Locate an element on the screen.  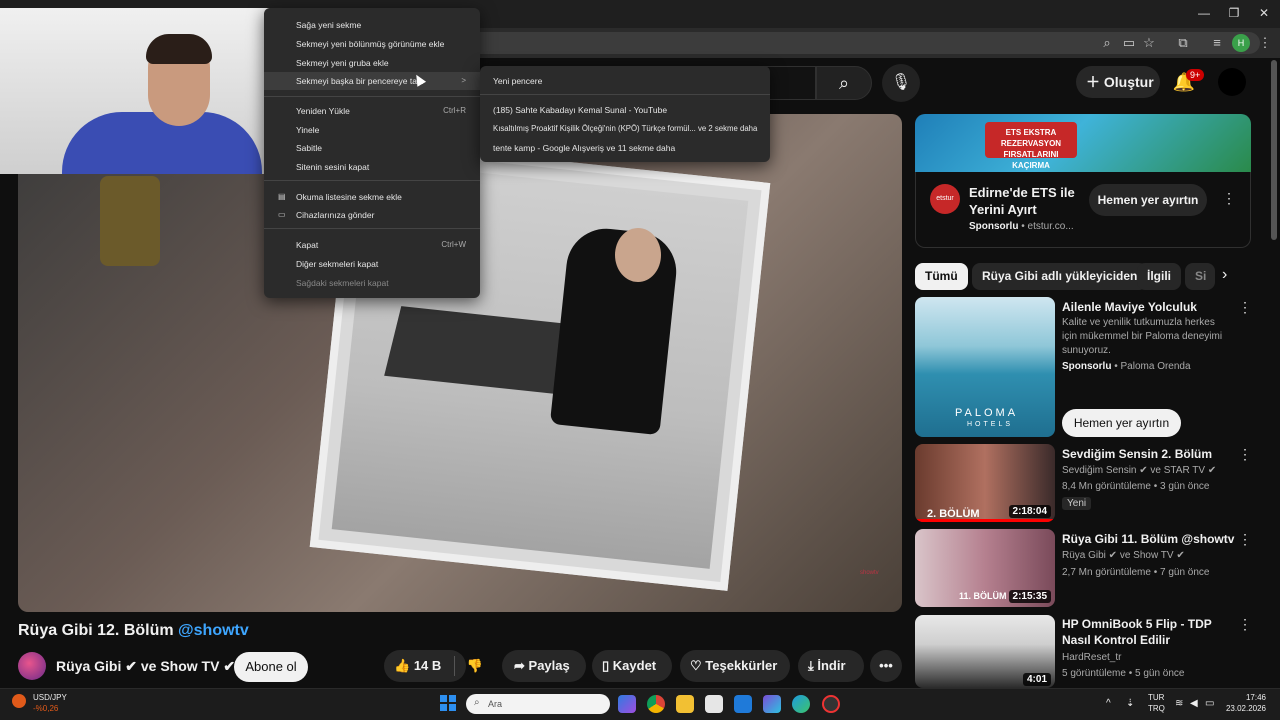
thumbnail-text: 11. BÖLÜM is located at coordinates (983, 596).